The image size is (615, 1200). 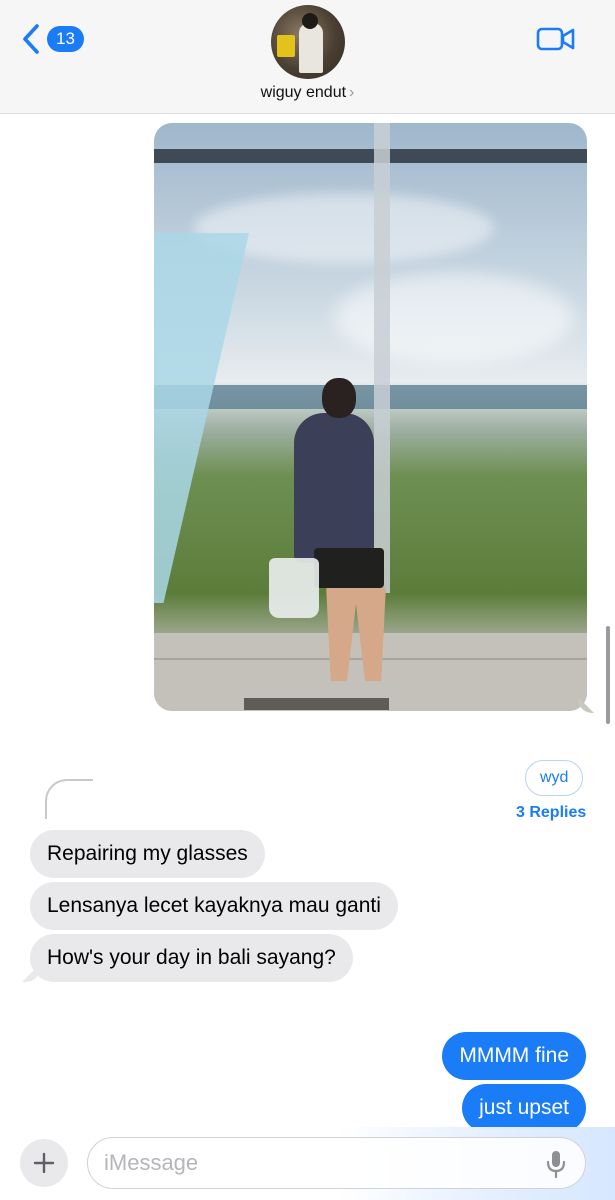 I want to click on incoming-message: How's your day in bali sayang?, so click(x=191, y=958).